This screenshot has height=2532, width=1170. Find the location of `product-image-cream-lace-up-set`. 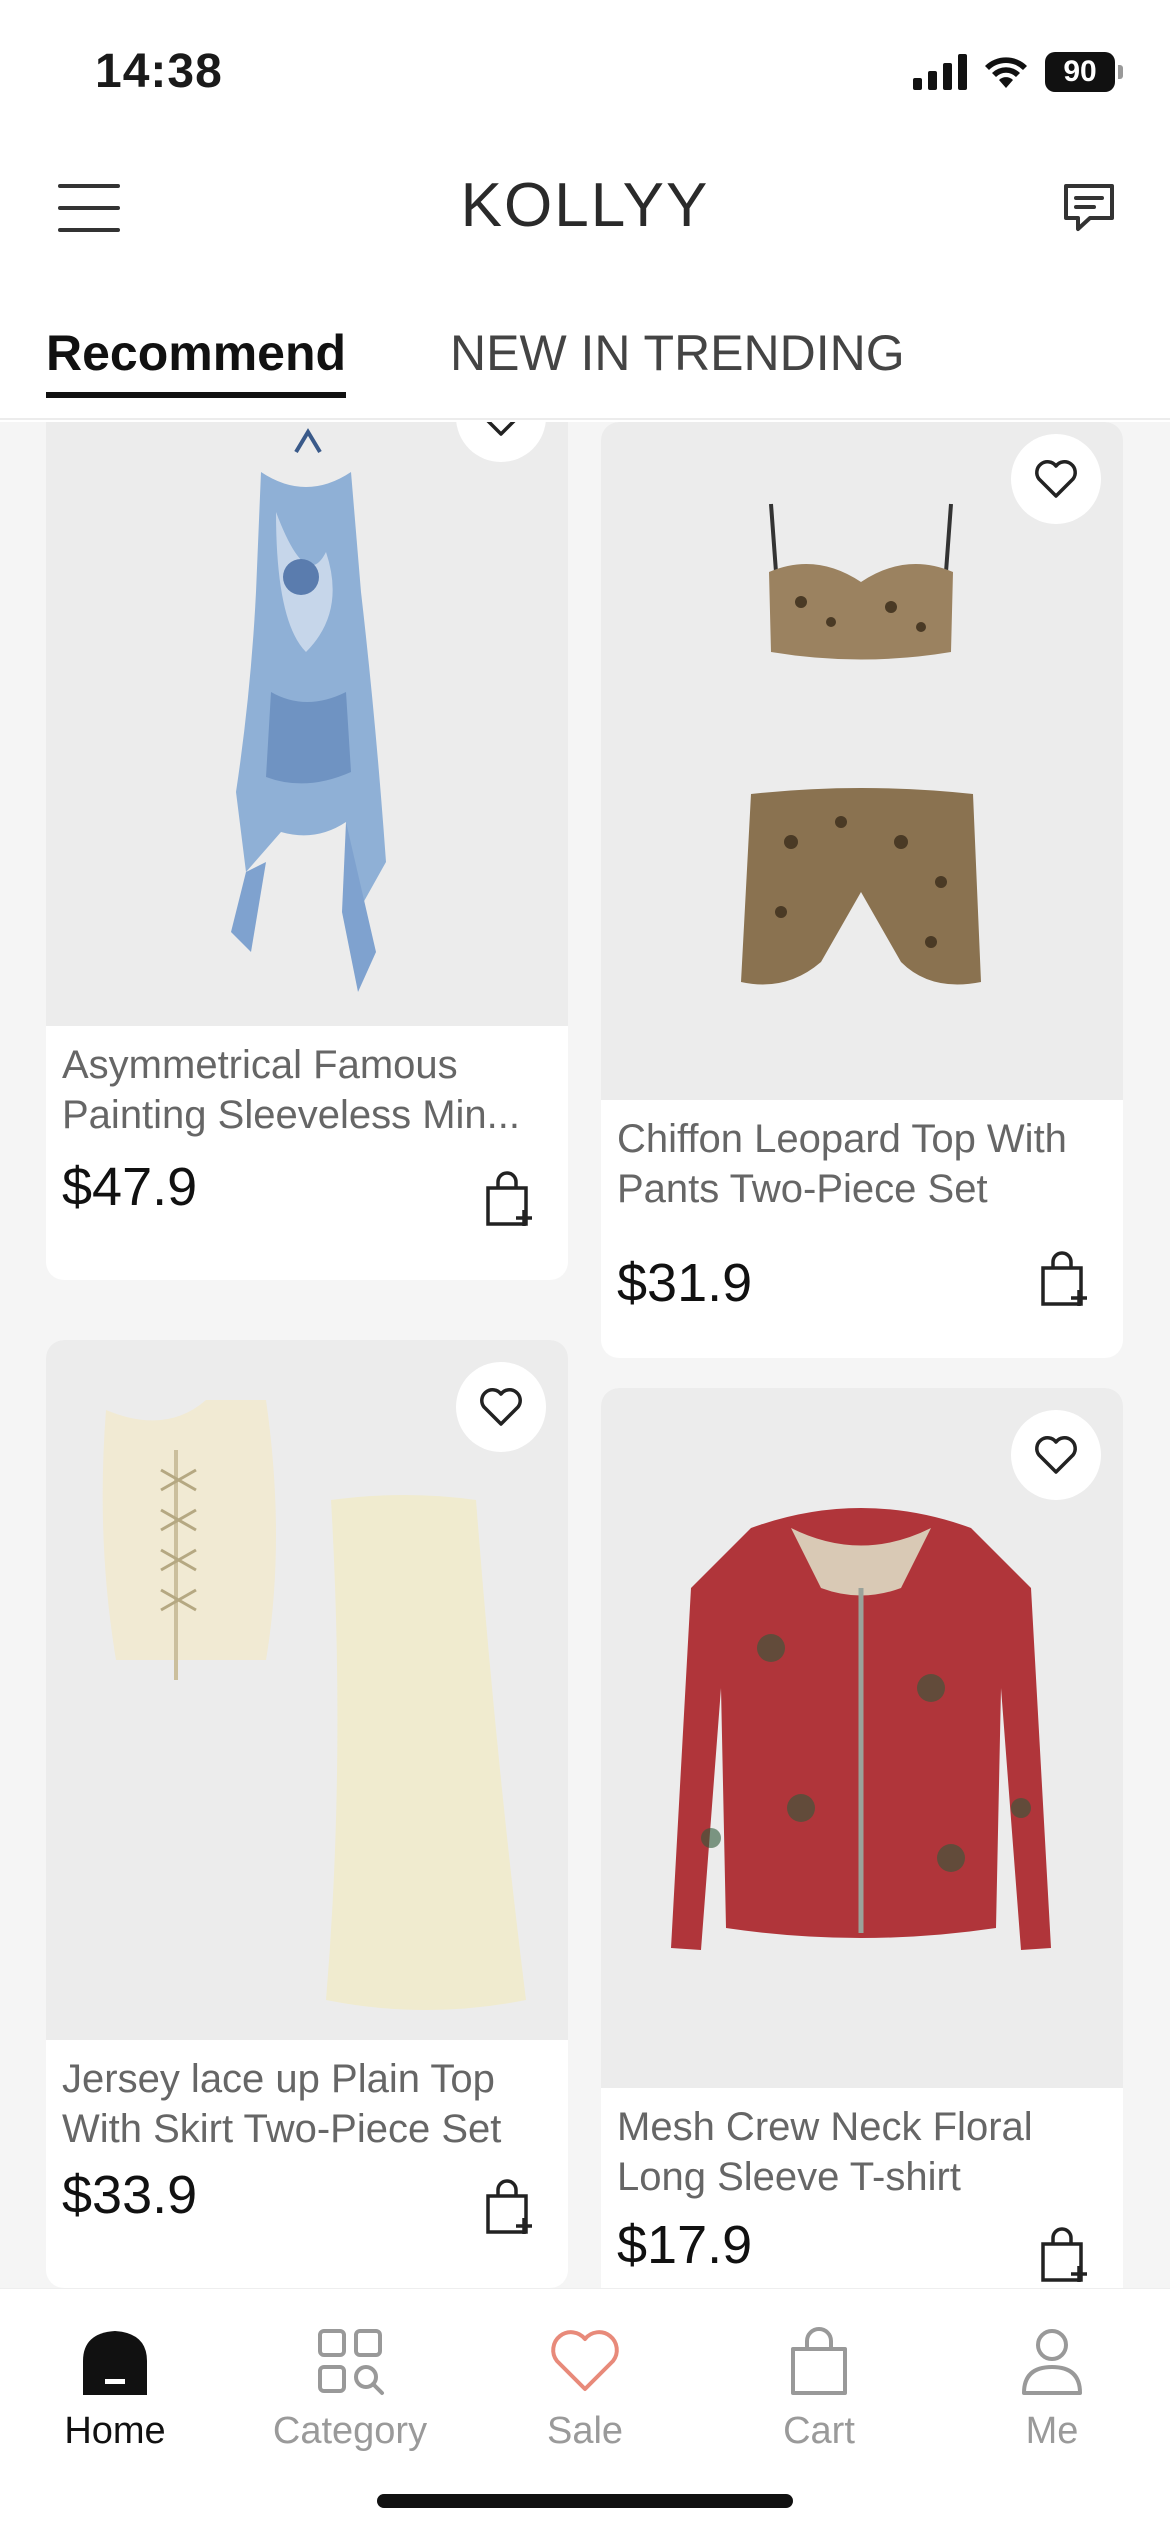

product-image-cream-lace-up-set is located at coordinates (307, 1690).